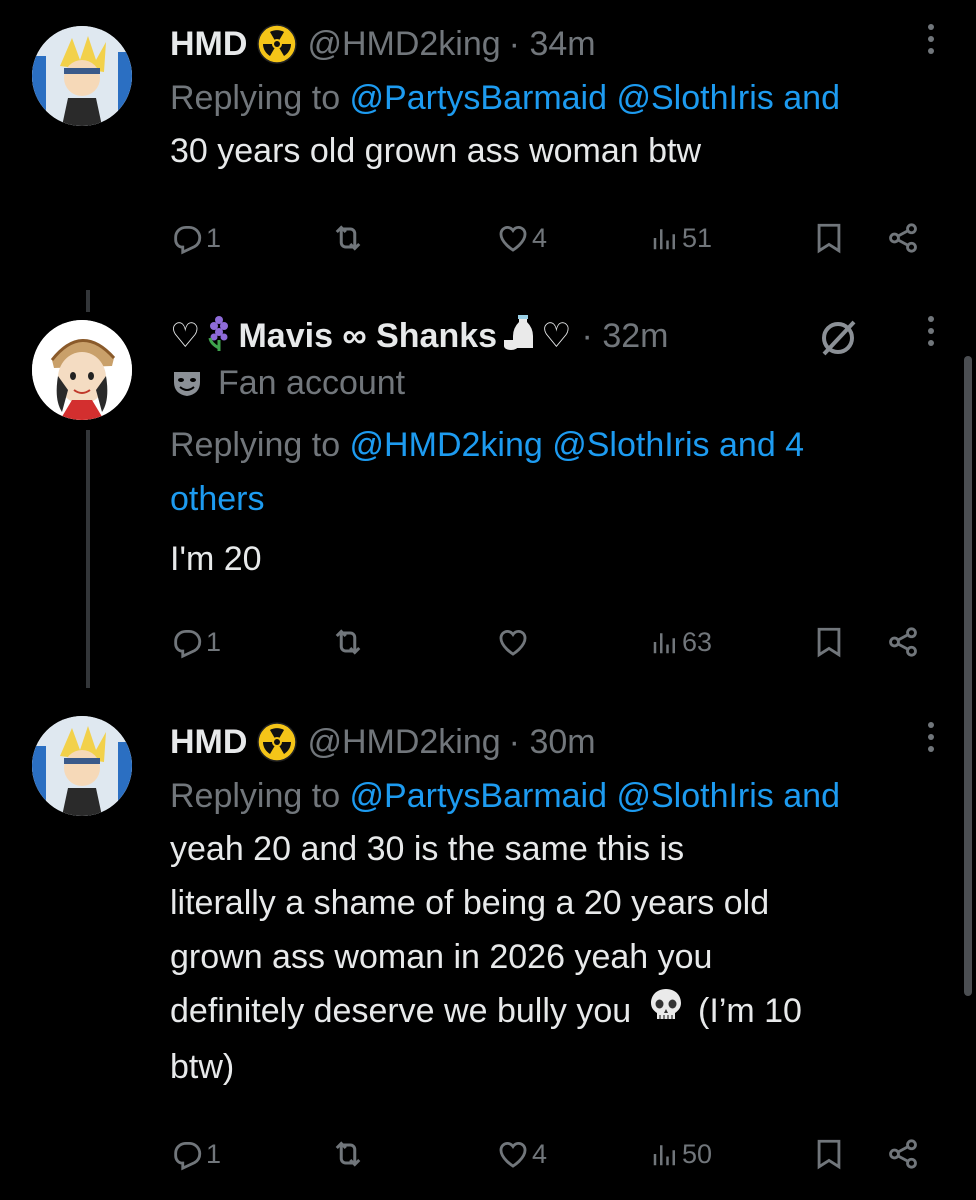 The width and height of the screenshot is (976, 1200). I want to click on like-button, so click(514, 642).